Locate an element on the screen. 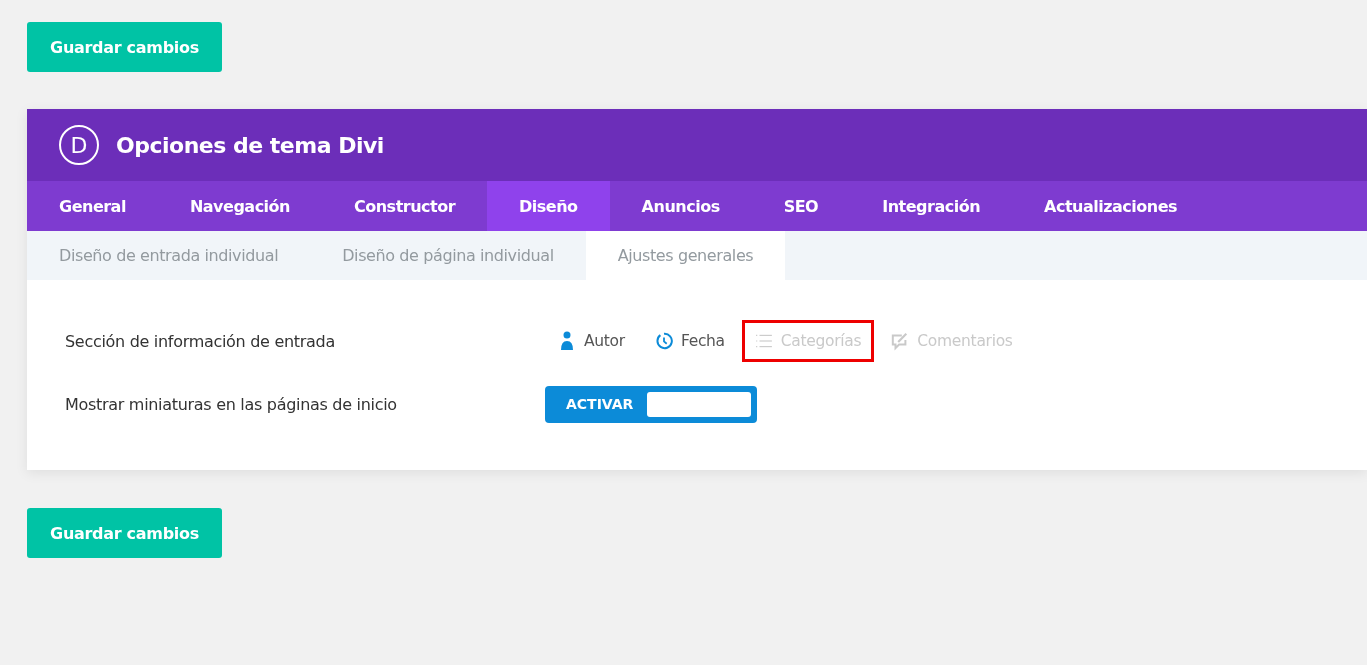  tab: Navegación is located at coordinates (239, 206).